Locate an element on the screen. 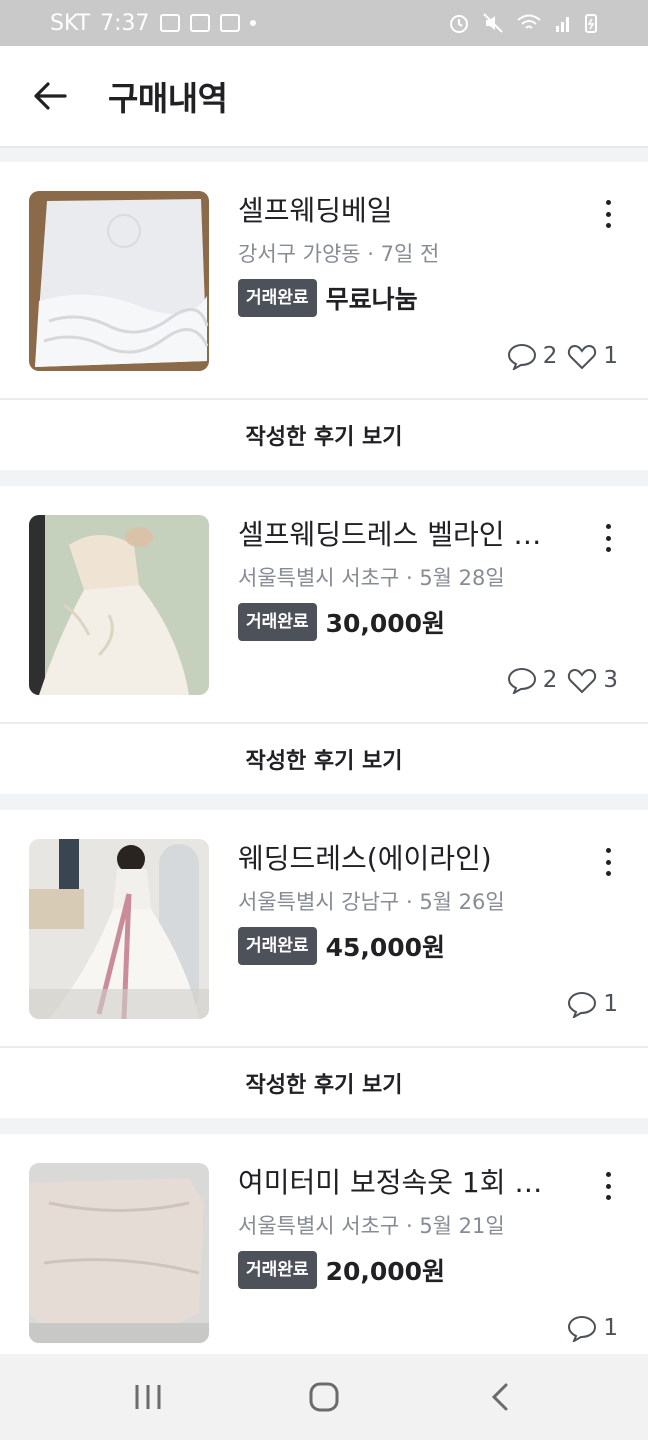 The width and height of the screenshot is (648, 1440). item-time: 5월 26일 is located at coordinates (462, 902).